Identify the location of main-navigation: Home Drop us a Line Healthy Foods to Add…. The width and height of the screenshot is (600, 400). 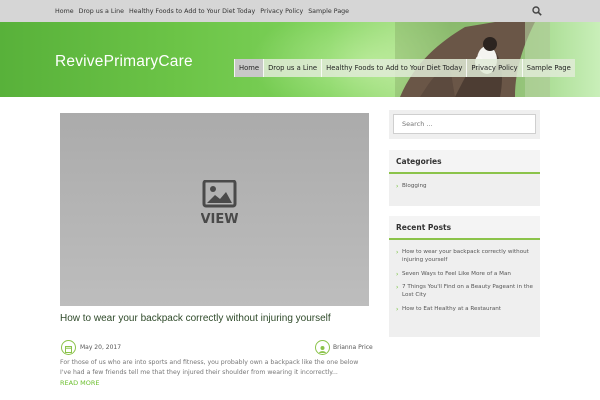
(404, 68).